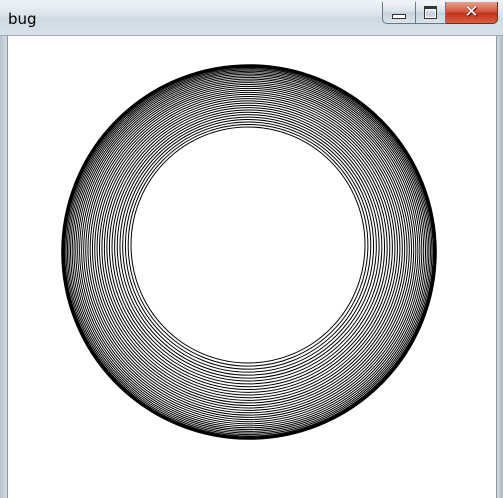  I want to click on maximize-icon, so click(430, 12).